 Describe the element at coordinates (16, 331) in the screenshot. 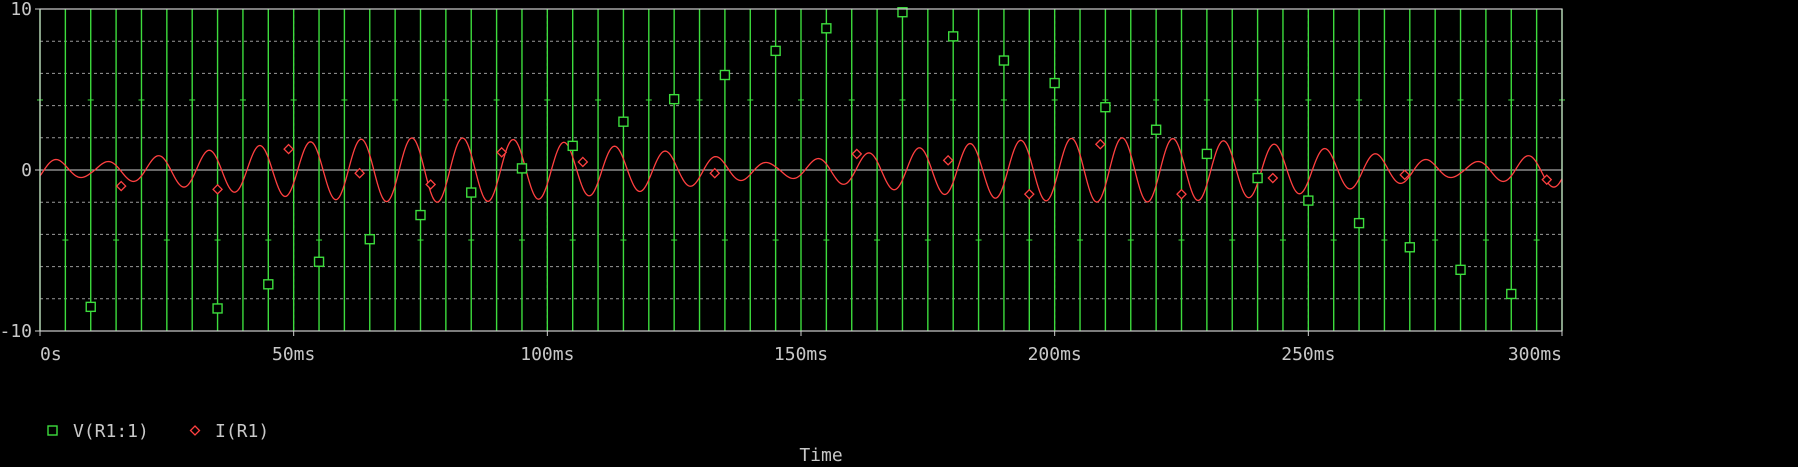

I see `y-tick-label: -10` at that location.